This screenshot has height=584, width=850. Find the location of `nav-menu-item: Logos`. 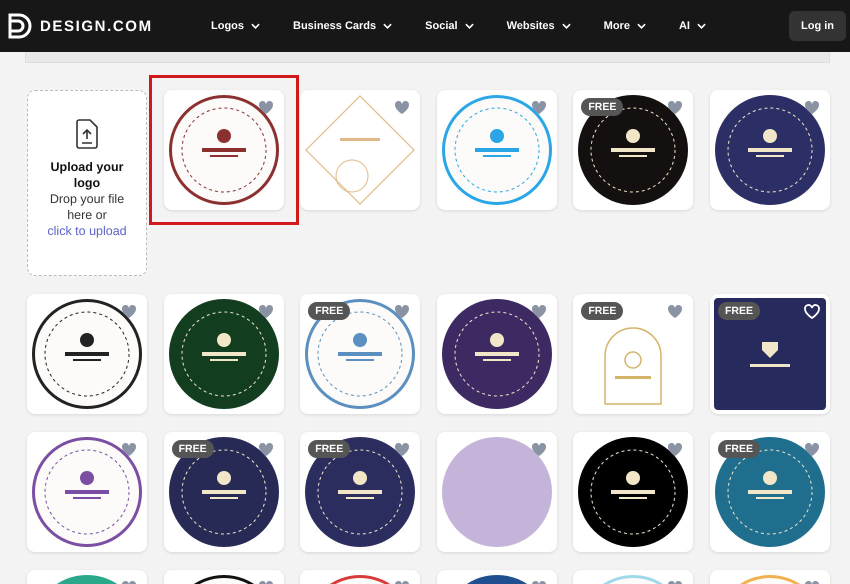

nav-menu-item: Logos is located at coordinates (235, 26).